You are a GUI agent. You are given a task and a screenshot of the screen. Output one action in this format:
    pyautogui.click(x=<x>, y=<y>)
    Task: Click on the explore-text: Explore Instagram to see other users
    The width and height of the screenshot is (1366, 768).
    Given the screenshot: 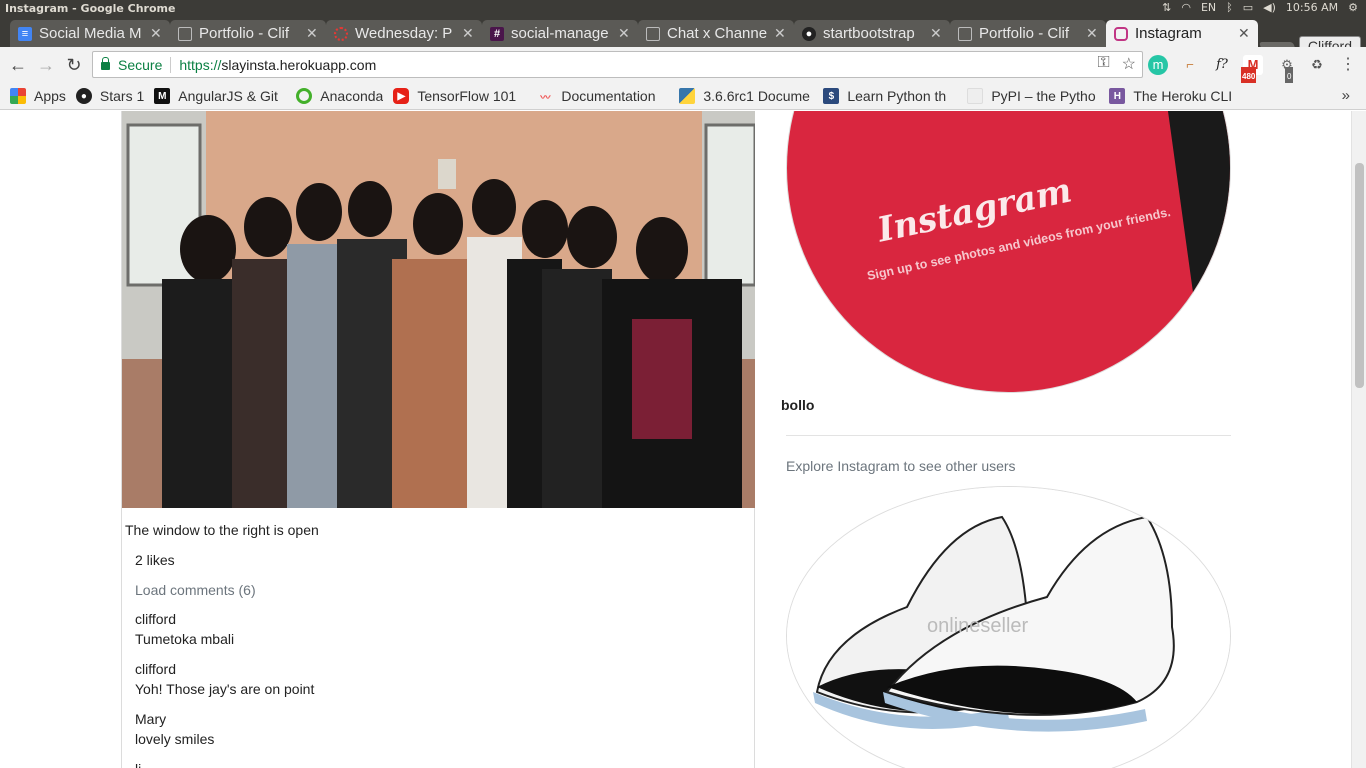 What is the action you would take?
    pyautogui.click(x=901, y=466)
    